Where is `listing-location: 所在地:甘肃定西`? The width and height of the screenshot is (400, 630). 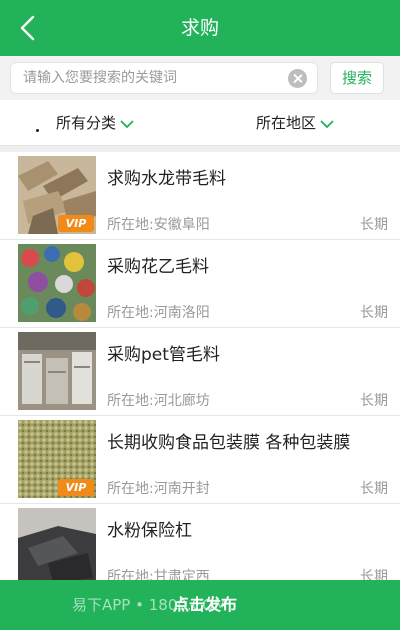
listing-location: 所在地:甘肃定西 is located at coordinates (158, 574).